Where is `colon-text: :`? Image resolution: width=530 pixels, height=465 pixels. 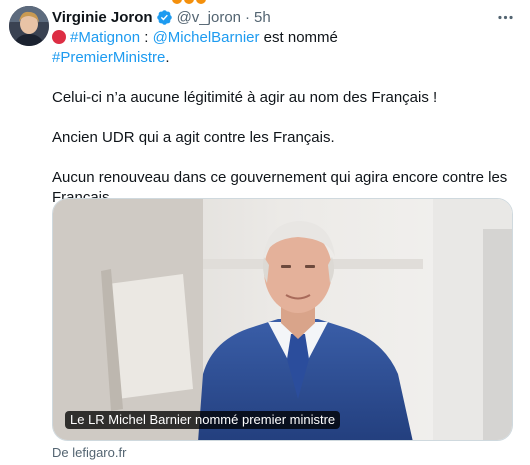 colon-text: : is located at coordinates (146, 37).